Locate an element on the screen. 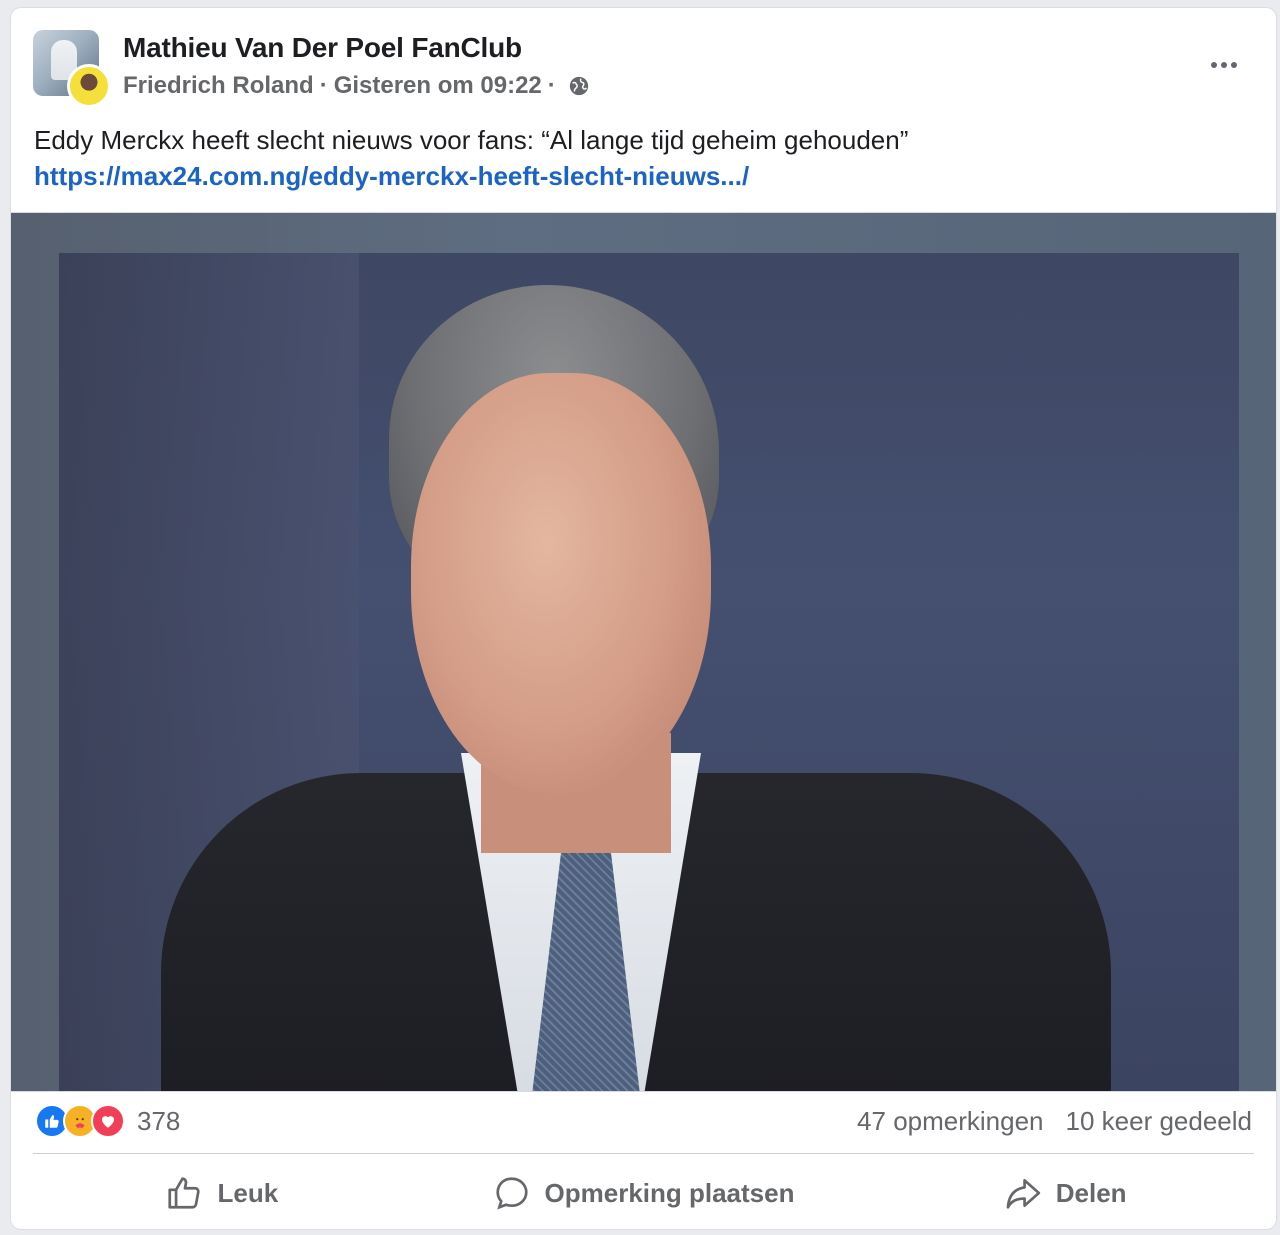 The image size is (1280, 1235). more-icon is located at coordinates (1224, 65).